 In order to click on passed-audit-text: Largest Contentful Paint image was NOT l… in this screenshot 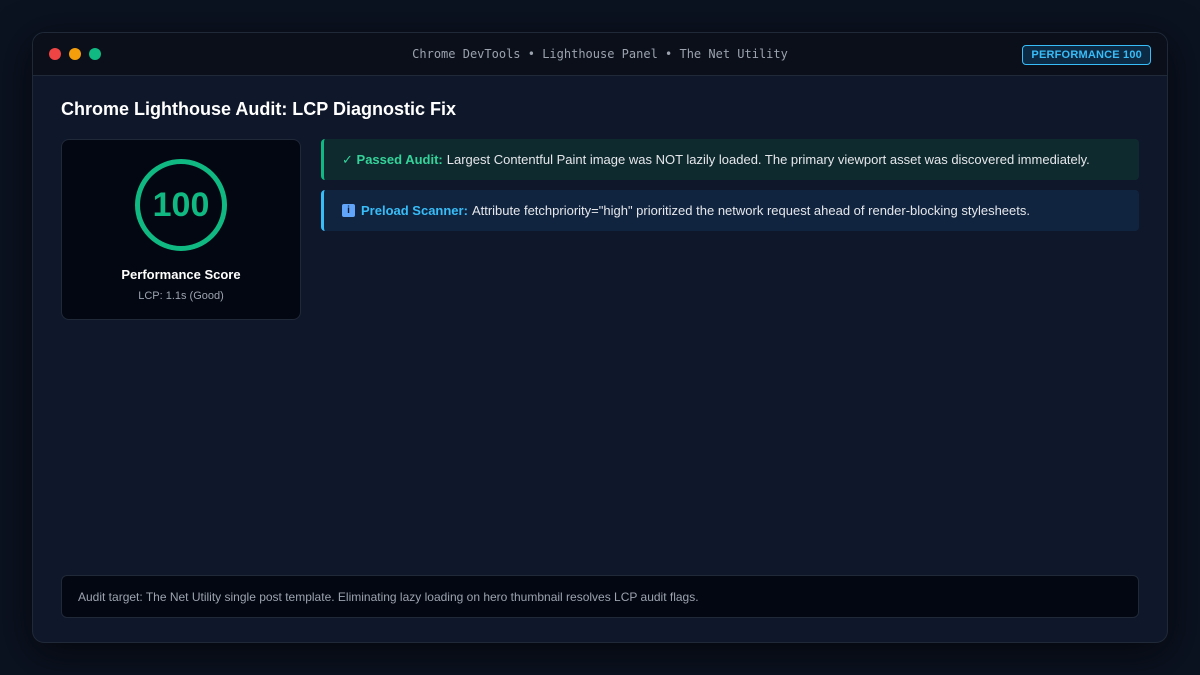, I will do `click(768, 159)`.